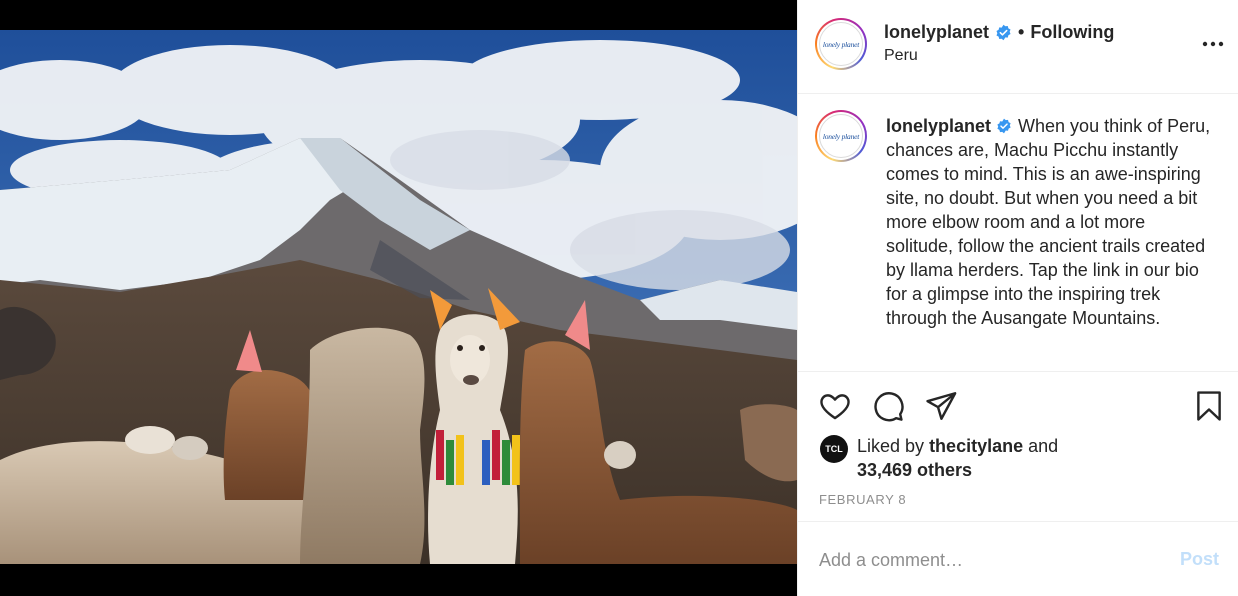 The image size is (1238, 596). I want to click on caption-username: lonelyplanet, so click(938, 126).